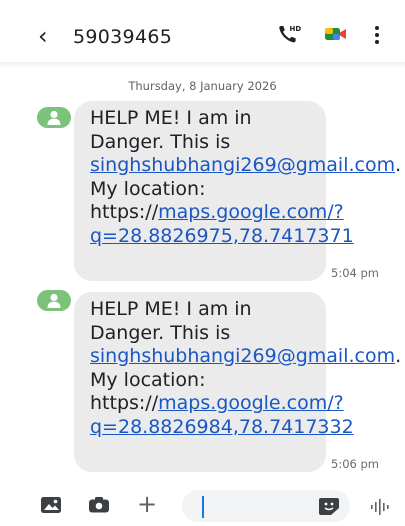 The height and width of the screenshot is (526, 405). Describe the element at coordinates (355, 273) in the screenshot. I see `message-timestamp: 5:04 pm` at that location.